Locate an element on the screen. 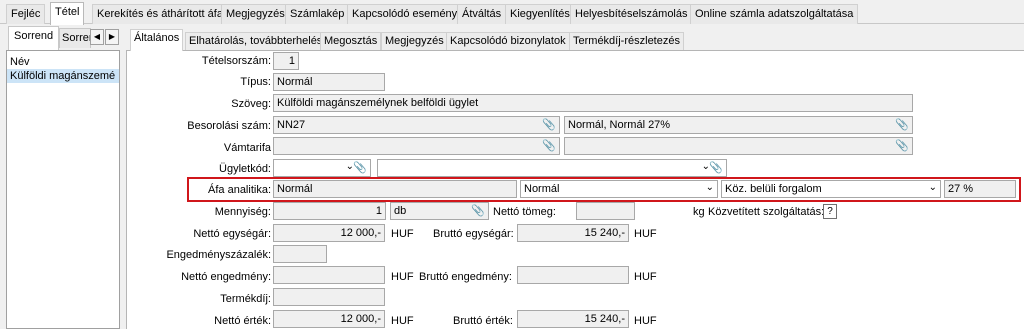  tab-atvaltas: Átváltás is located at coordinates (482, 14).